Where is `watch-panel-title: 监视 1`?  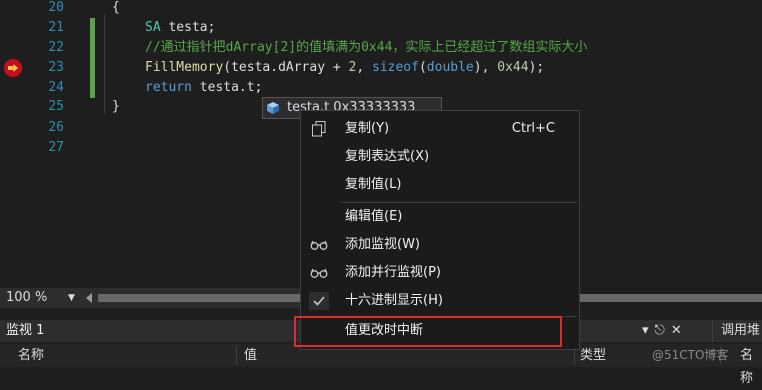
watch-panel-title: 监视 1 is located at coordinates (25, 331).